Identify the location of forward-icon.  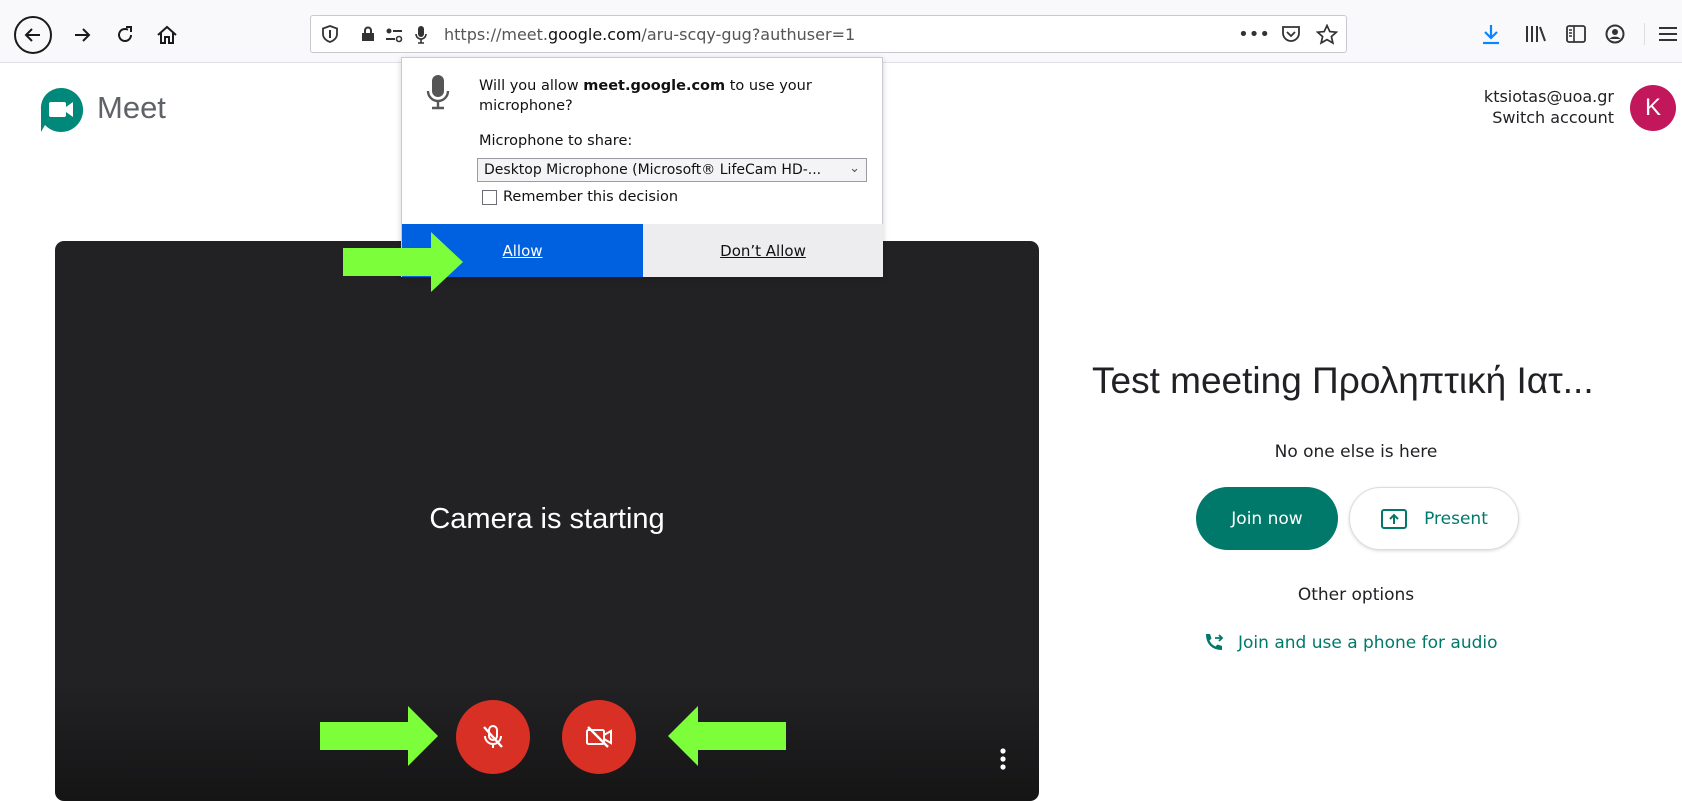
(83, 35).